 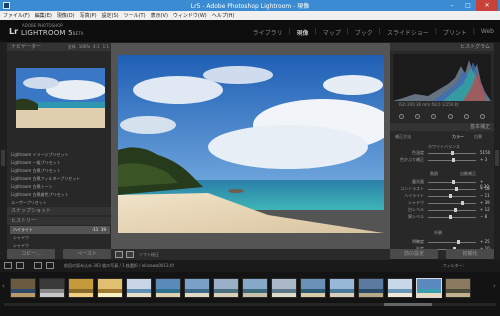 What do you see at coordinates (59, 163) in the screenshot?
I see `preset-folder: Lightroom 一般プリセット` at bounding box center [59, 163].